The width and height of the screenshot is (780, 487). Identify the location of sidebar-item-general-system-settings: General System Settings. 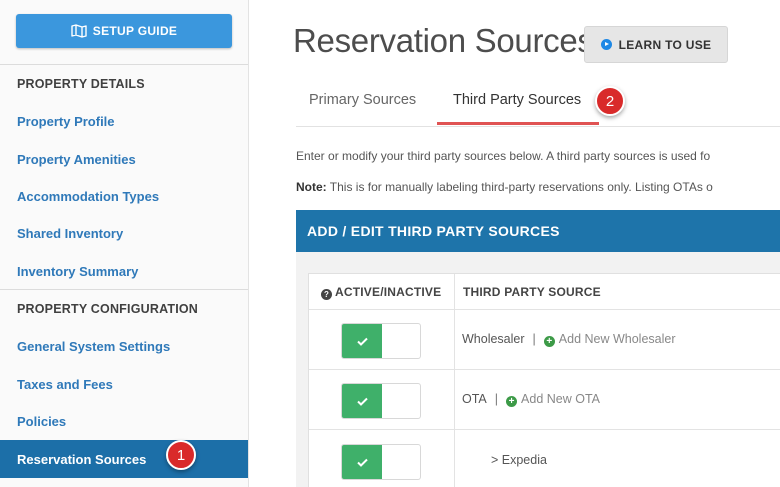
(93, 346).